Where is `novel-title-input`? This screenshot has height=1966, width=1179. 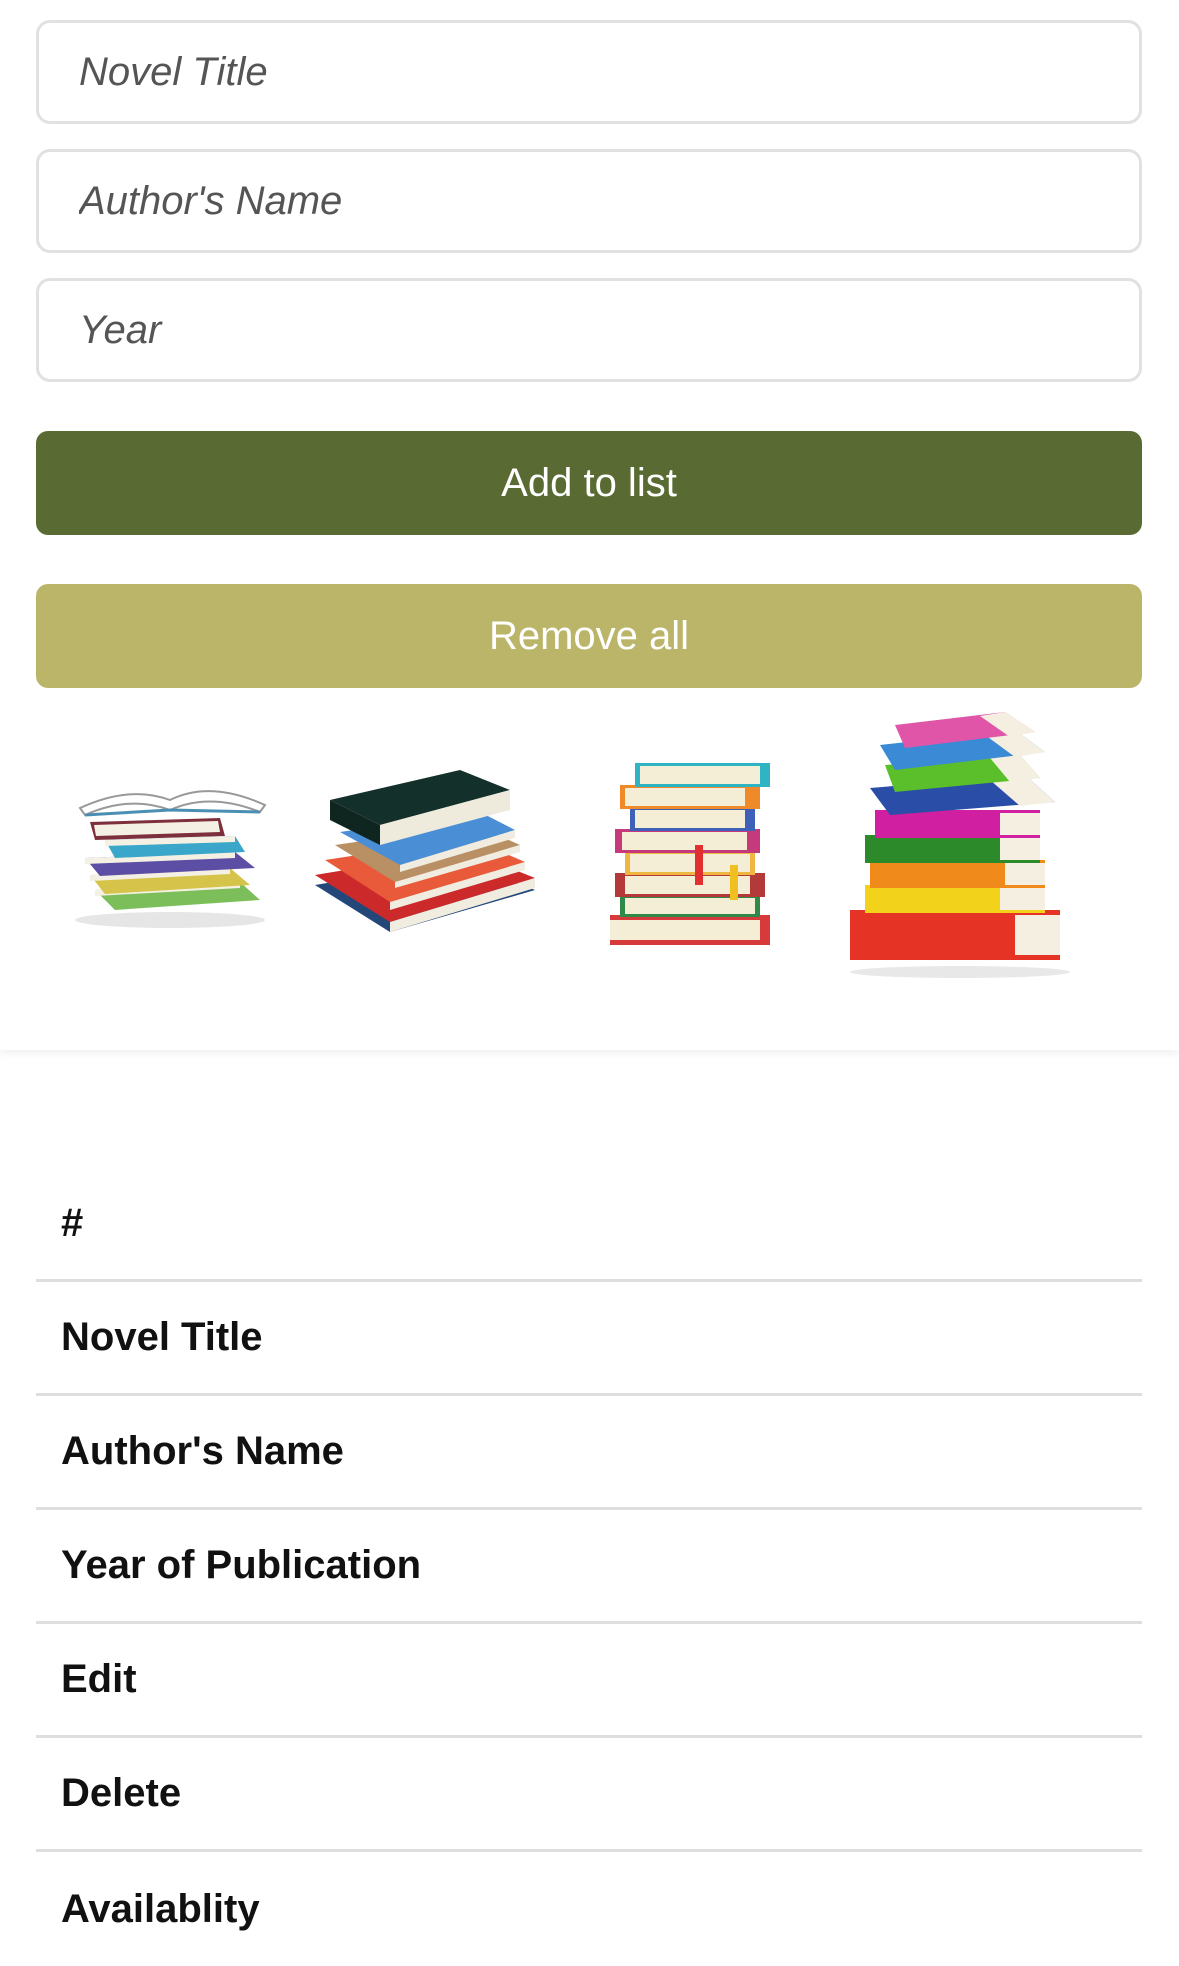
novel-title-input is located at coordinates (589, 72).